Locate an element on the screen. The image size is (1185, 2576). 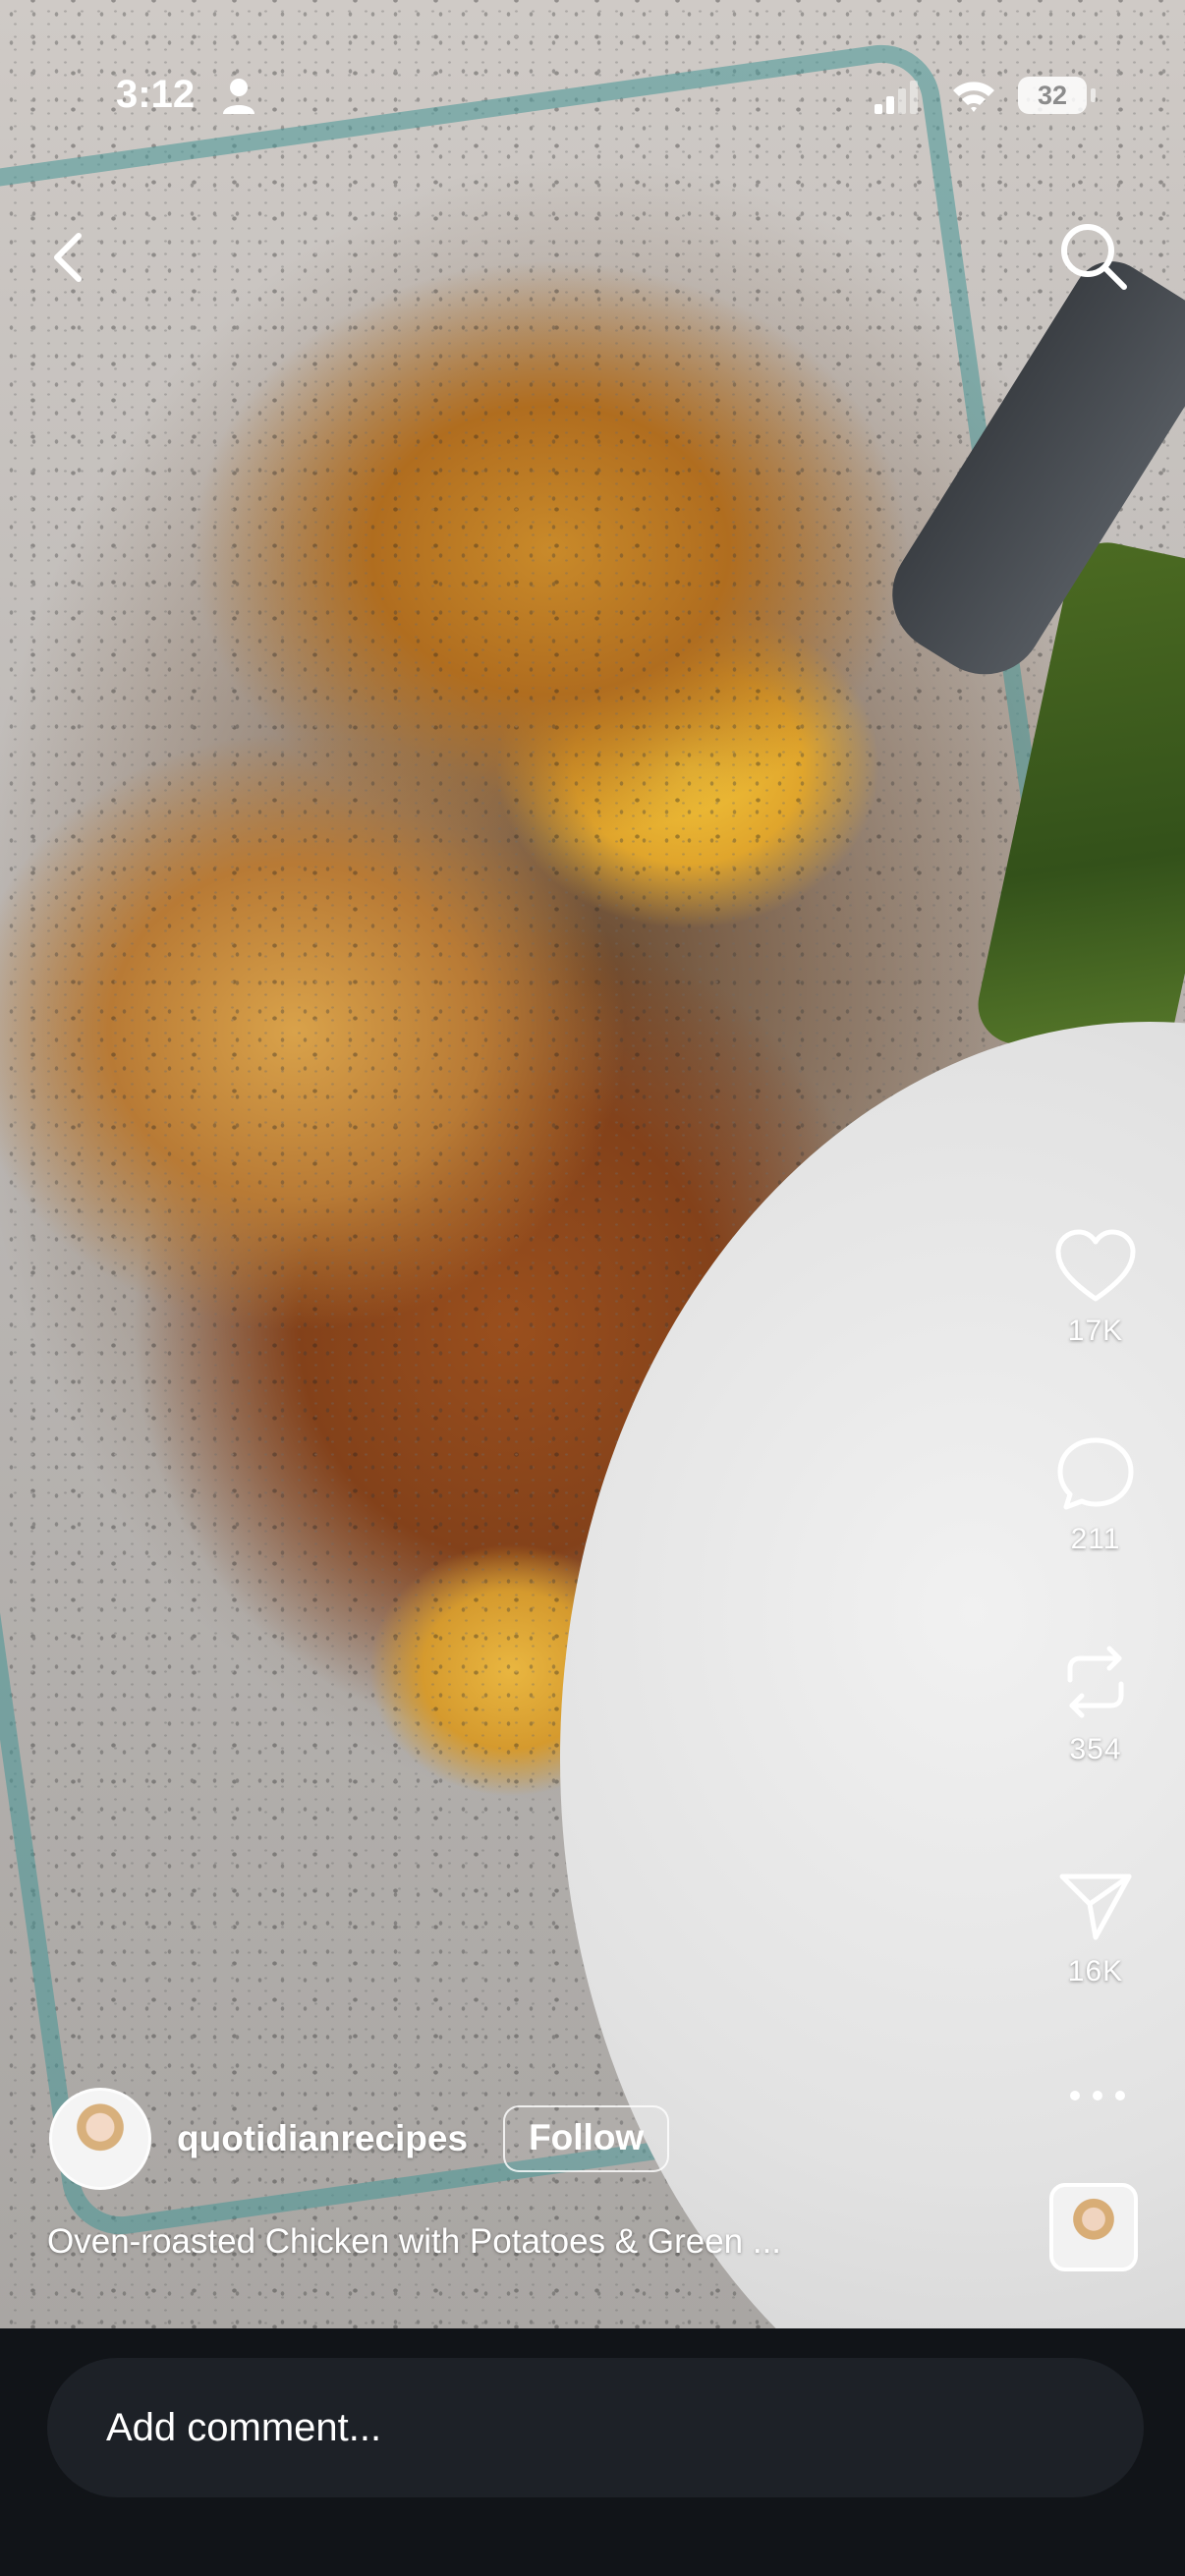
repost-button: 354 is located at coordinates (1096, 1703).